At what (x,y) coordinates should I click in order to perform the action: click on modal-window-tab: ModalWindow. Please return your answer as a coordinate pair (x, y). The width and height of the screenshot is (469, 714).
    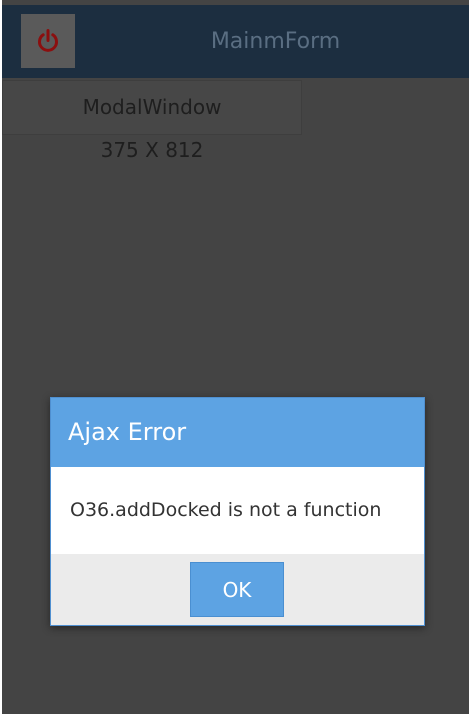
    Looking at the image, I should click on (152, 107).